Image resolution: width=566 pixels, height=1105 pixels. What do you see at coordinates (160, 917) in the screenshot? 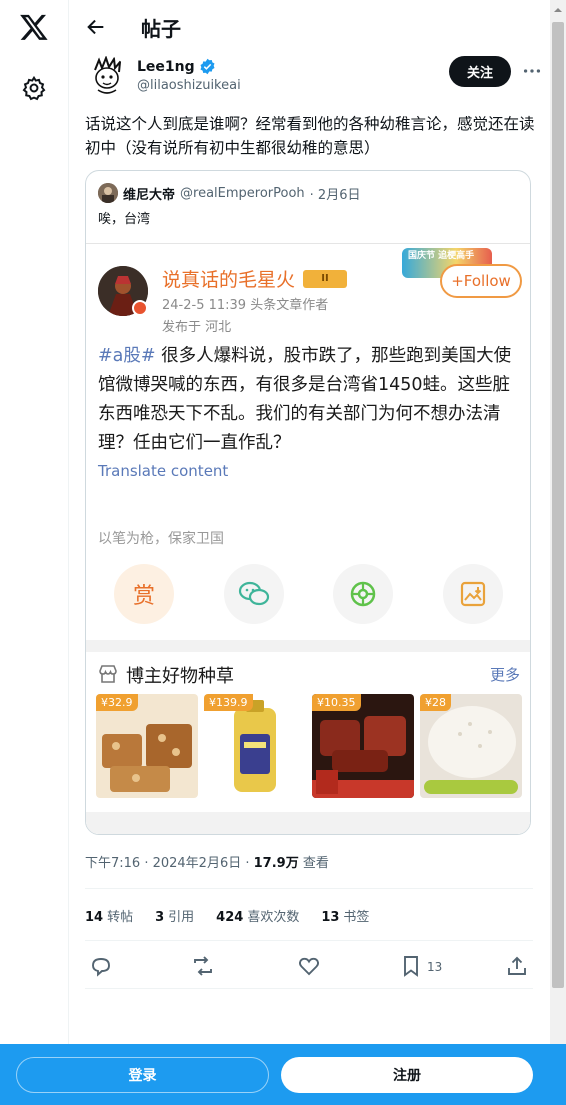
I see `stat-quotes-count: 3` at bounding box center [160, 917].